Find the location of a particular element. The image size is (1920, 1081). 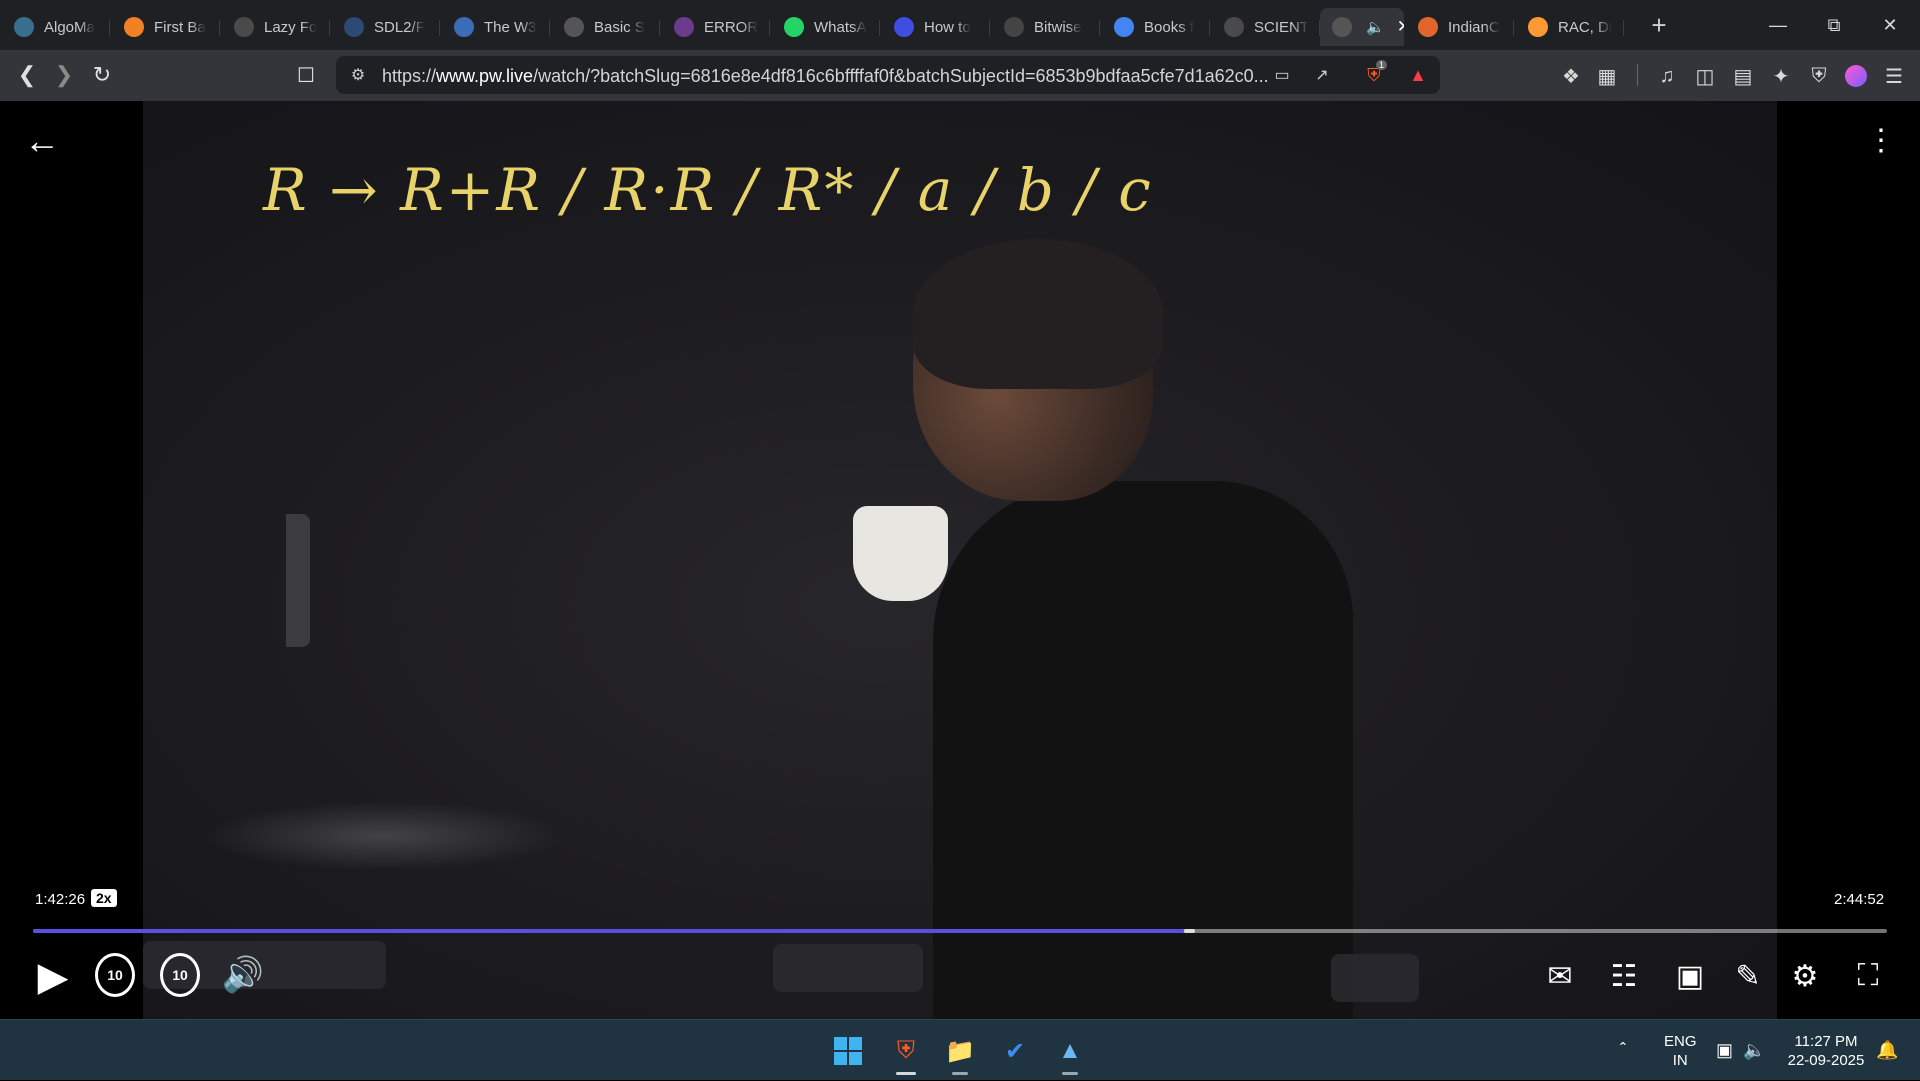

played-range is located at coordinates (609, 931).